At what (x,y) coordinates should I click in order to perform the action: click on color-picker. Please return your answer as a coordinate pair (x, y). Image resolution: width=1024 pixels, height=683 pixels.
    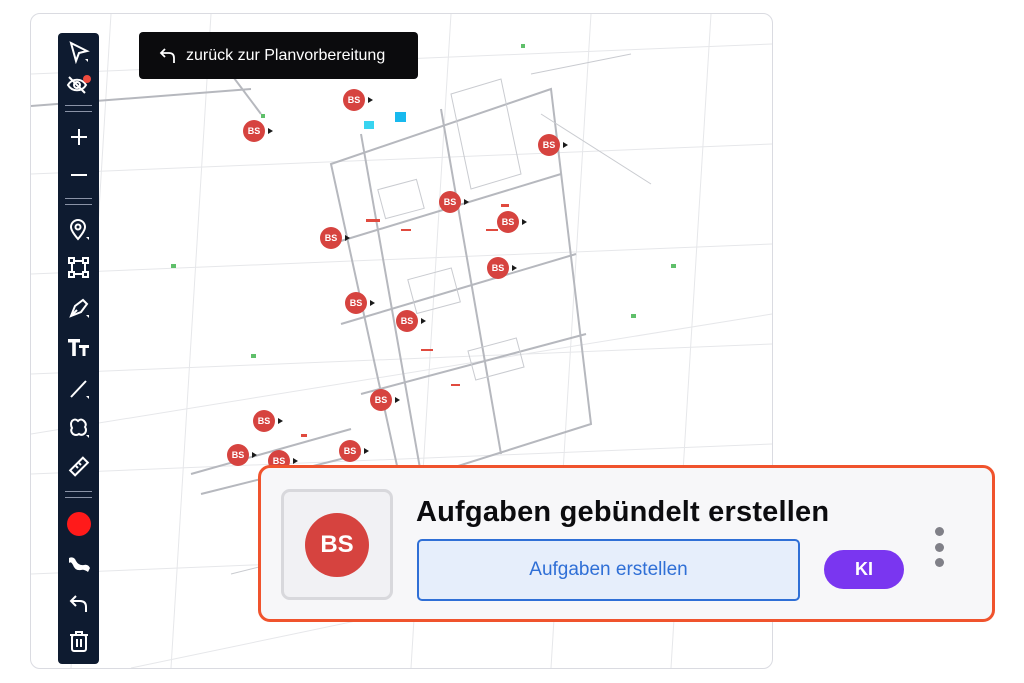
    Looking at the image, I should click on (78, 524).